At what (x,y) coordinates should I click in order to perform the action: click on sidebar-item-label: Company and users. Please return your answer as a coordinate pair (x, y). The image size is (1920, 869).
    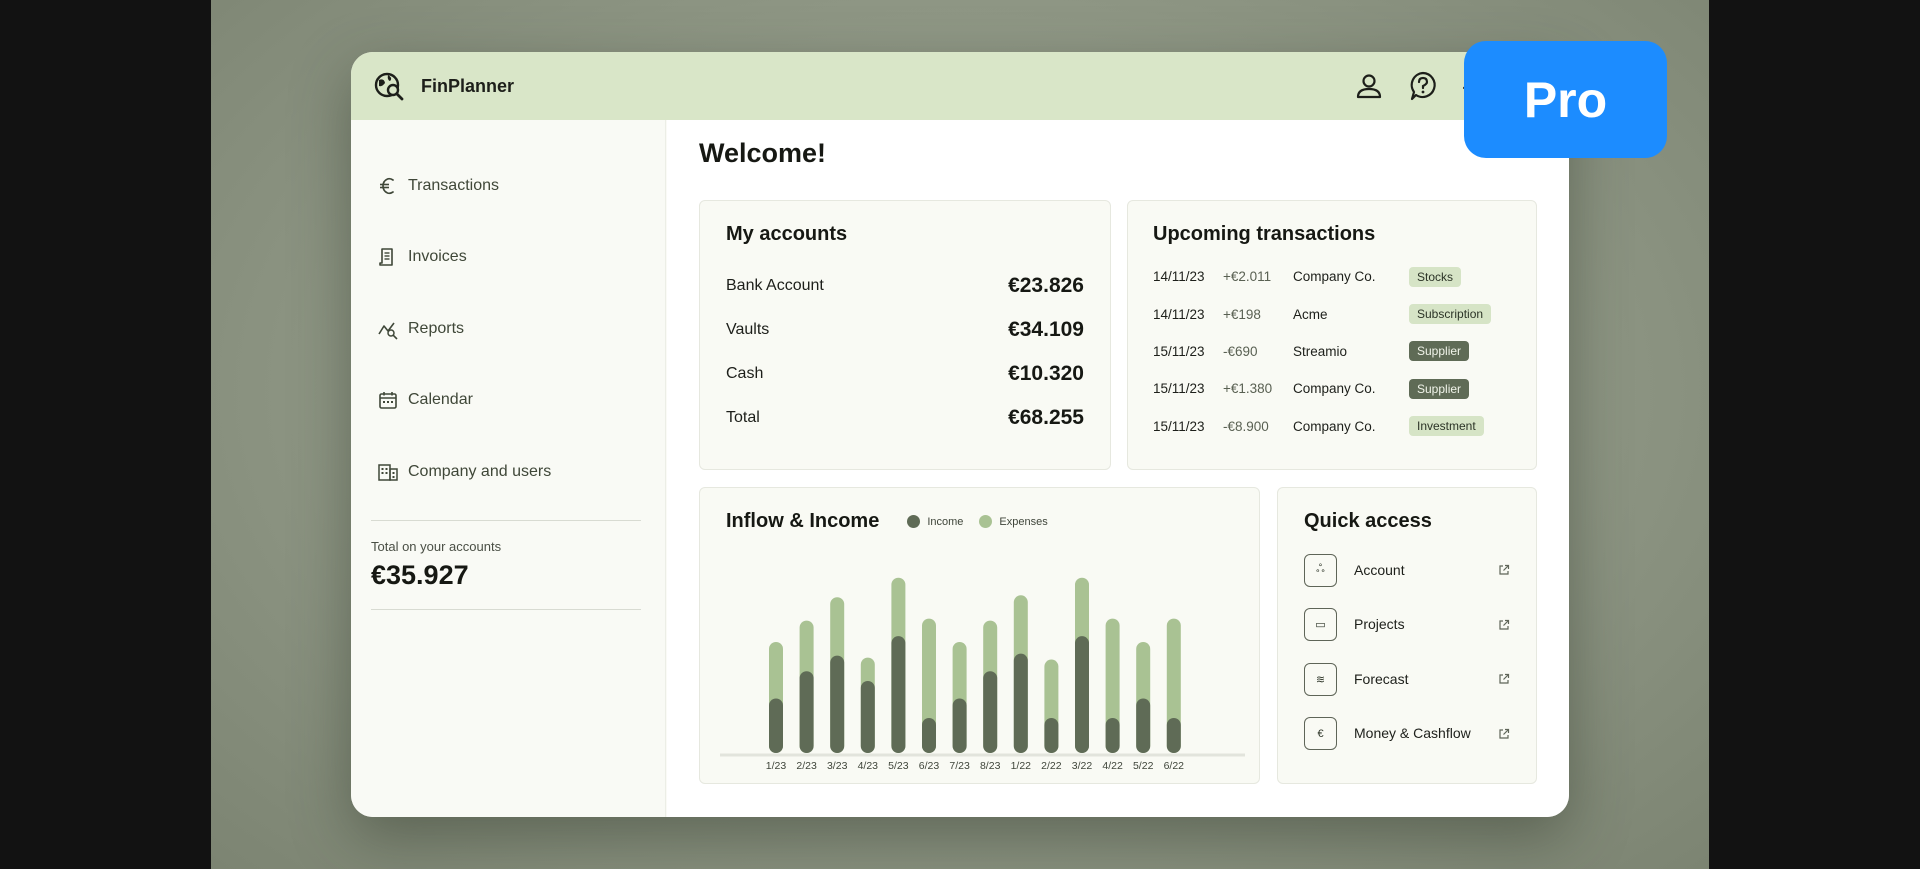
    Looking at the image, I should click on (480, 471).